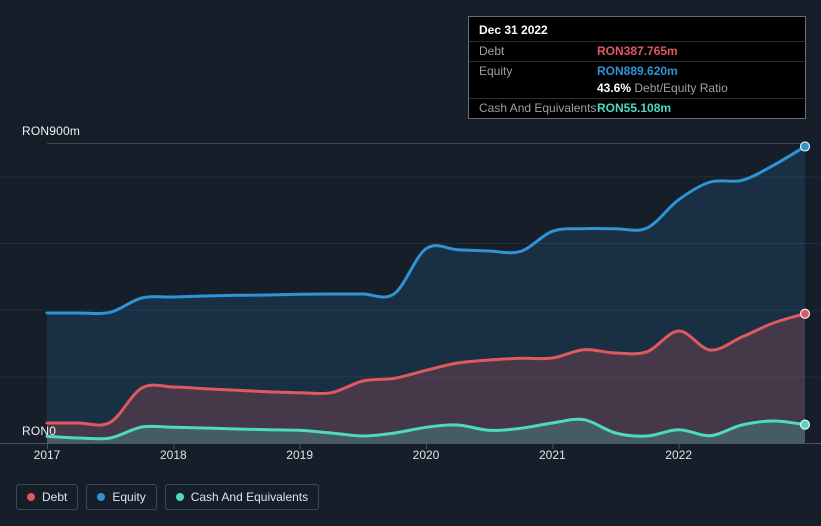 This screenshot has width=821, height=526. I want to click on legend-item-cash: Cash And Equivalents, so click(242, 497).